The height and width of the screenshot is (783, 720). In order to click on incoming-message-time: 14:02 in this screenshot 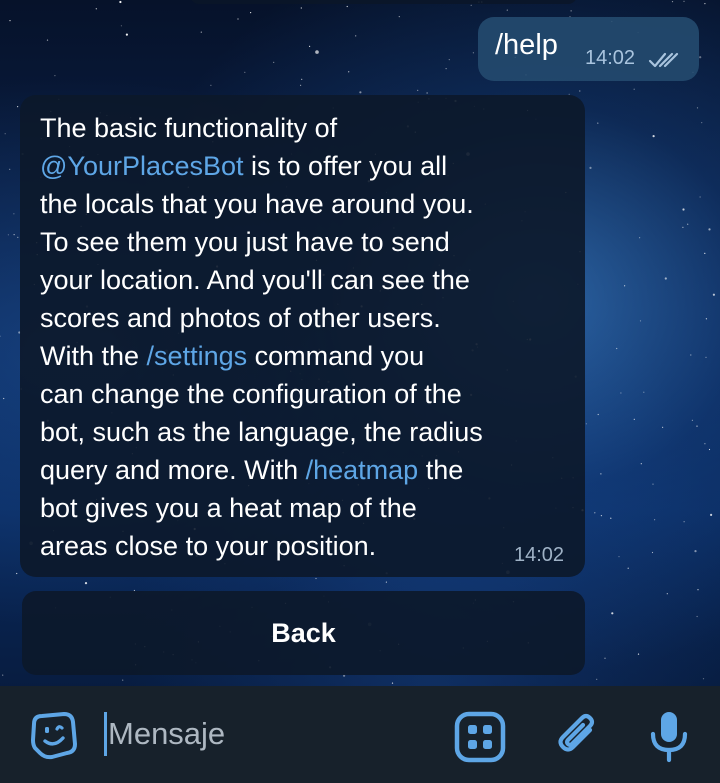, I will do `click(539, 555)`.